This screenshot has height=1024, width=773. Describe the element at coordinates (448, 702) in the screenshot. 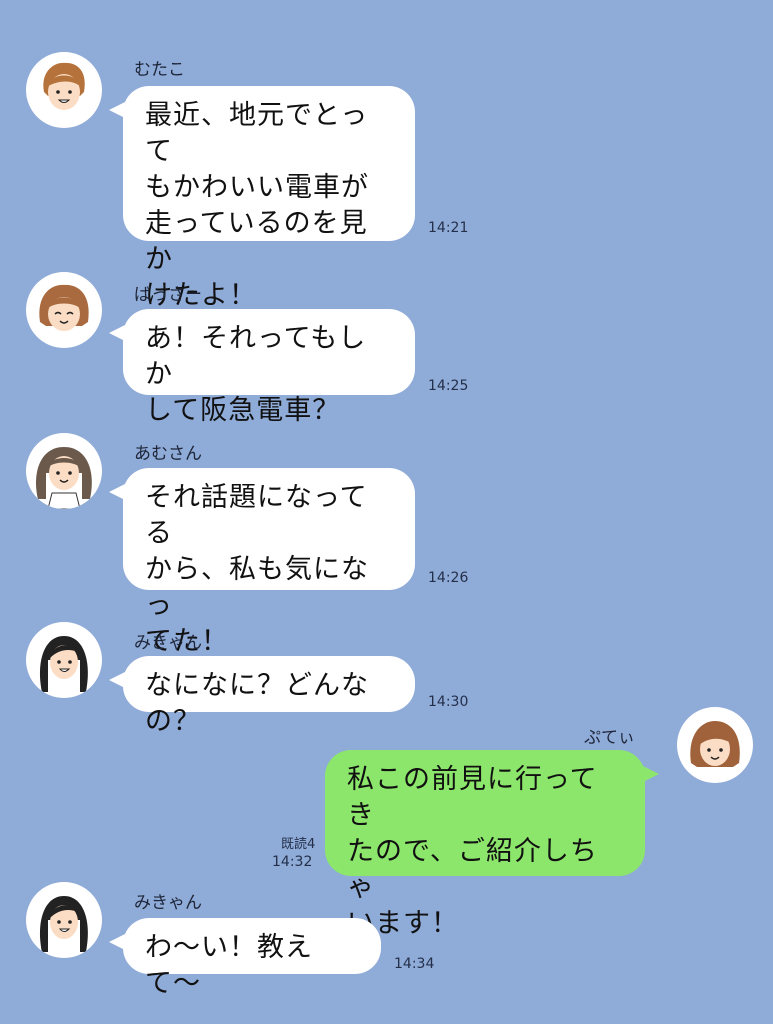

I see `message-time: 14:30` at that location.